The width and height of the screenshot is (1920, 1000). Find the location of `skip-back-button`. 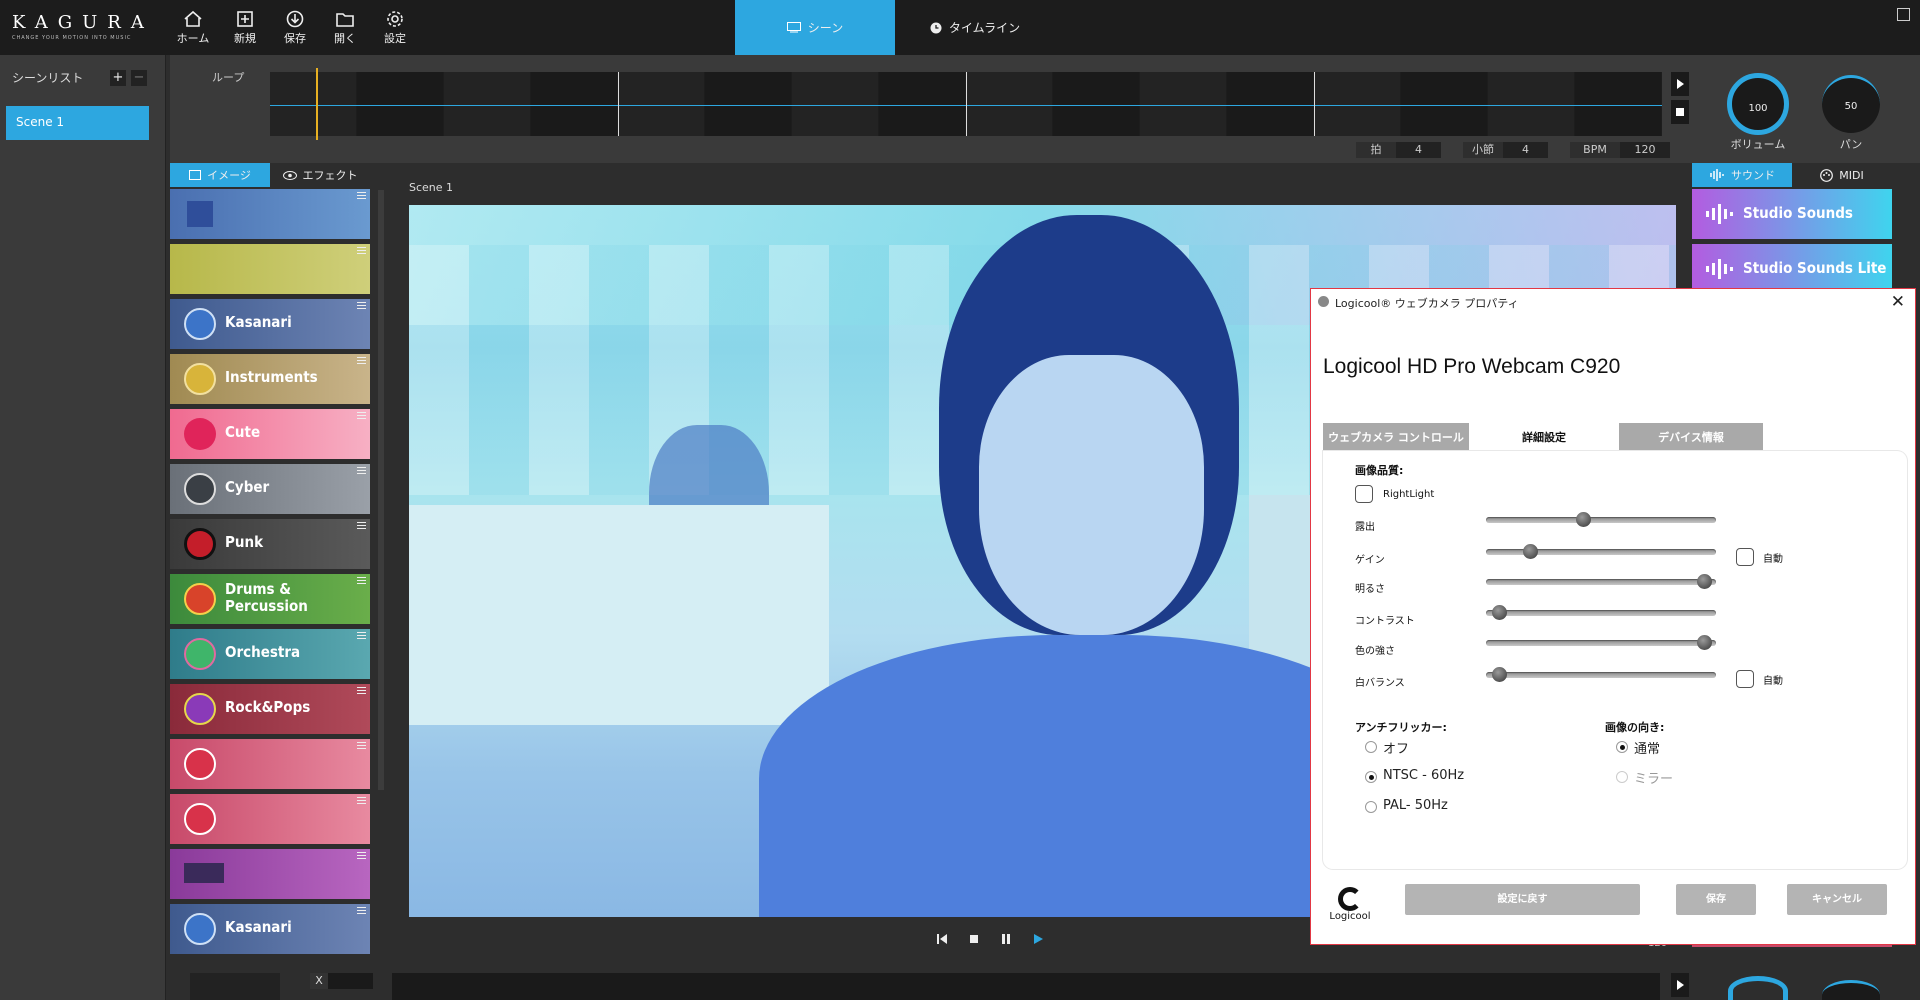

skip-back-button is located at coordinates (942, 940).